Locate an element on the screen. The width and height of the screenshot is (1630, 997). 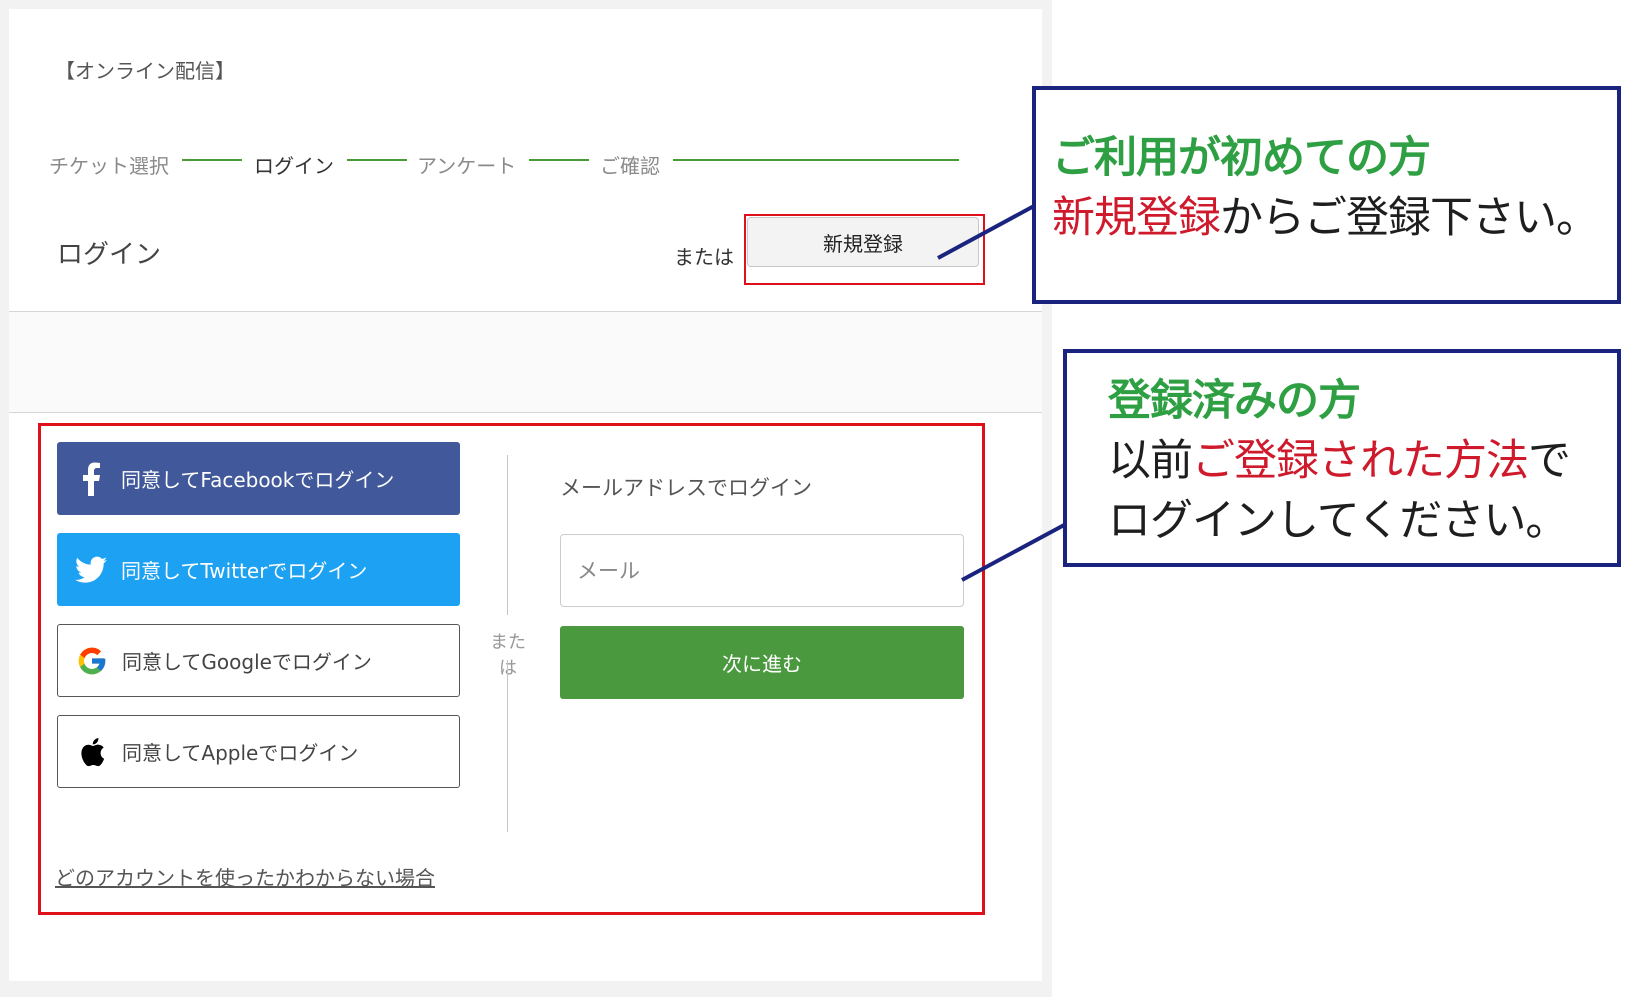
apple-login-button: 同意してAppleでログイン is located at coordinates (258, 751).